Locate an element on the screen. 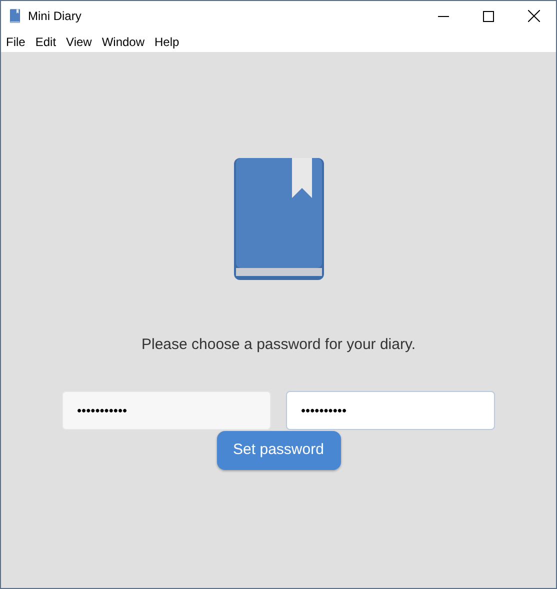  maximize-icon is located at coordinates (488, 16).